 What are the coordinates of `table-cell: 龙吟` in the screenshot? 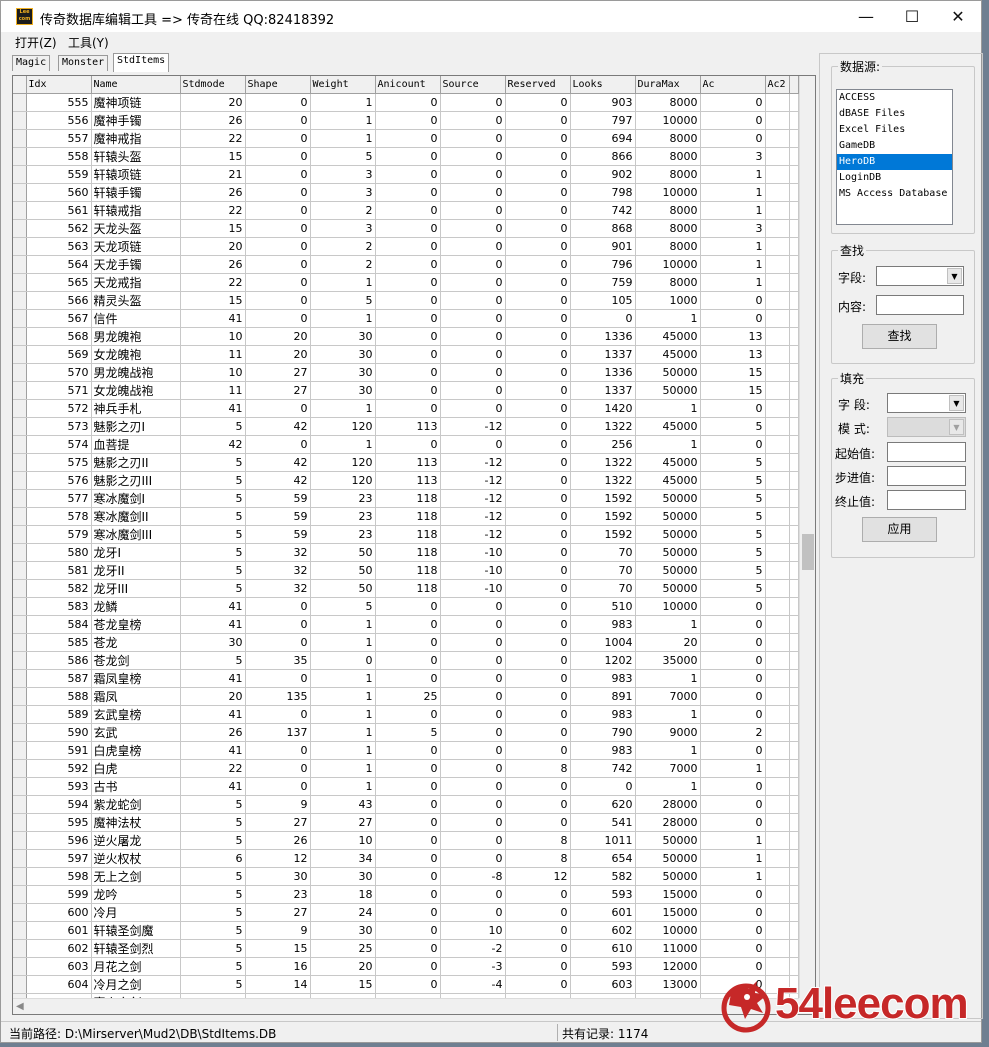 It's located at (136, 894).